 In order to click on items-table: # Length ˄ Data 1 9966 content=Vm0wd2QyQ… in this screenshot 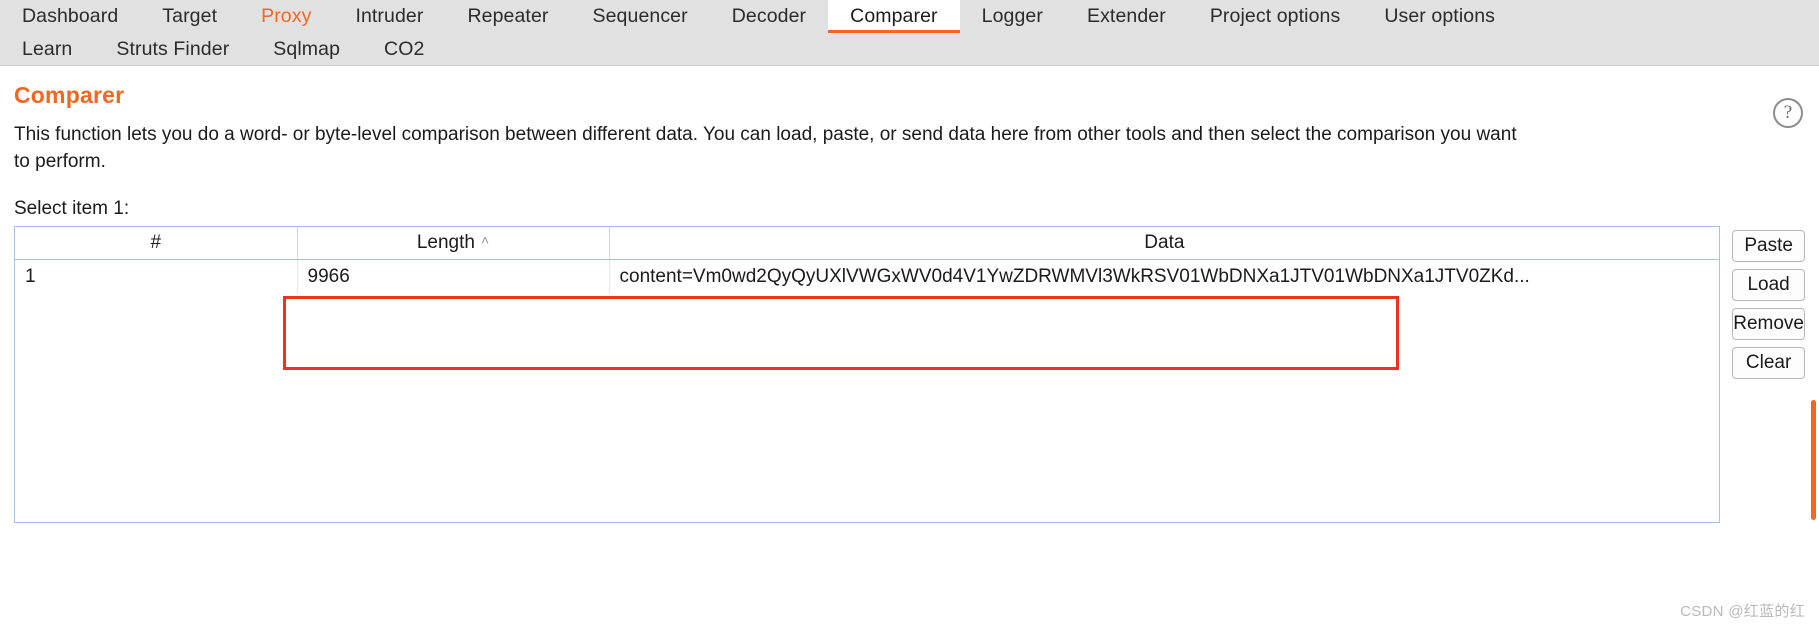, I will do `click(867, 260)`.